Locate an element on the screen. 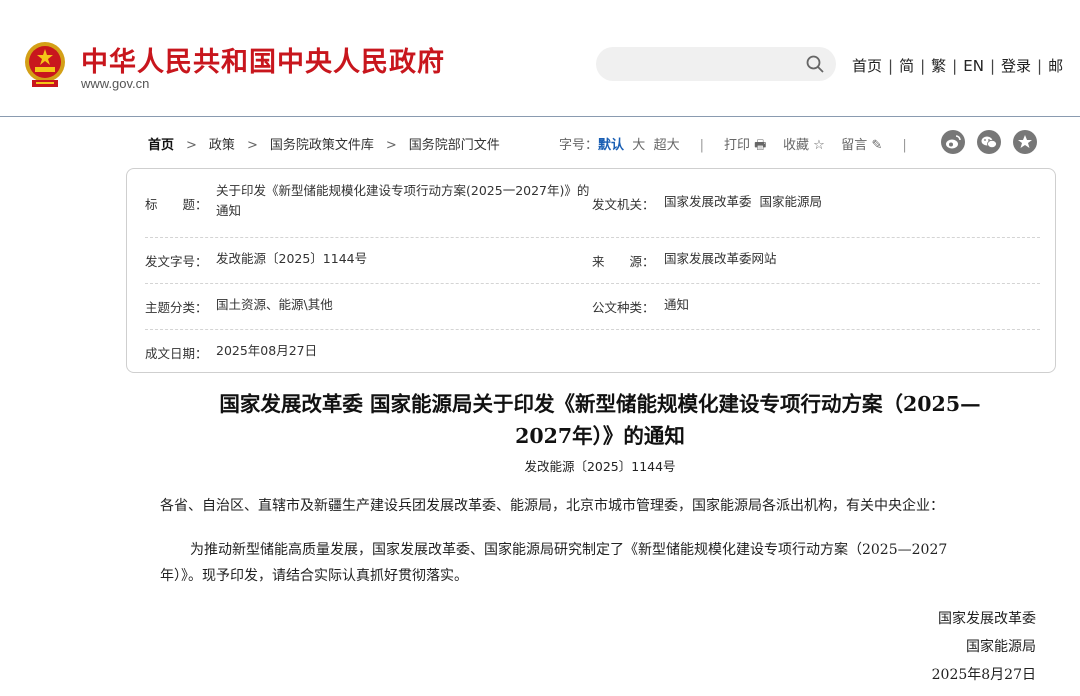 Image resolution: width=1080 pixels, height=696 pixels. info-row-topic: 主题分类： 国土资源、能源\其他 公文种类： 通知 is located at coordinates (592, 306).